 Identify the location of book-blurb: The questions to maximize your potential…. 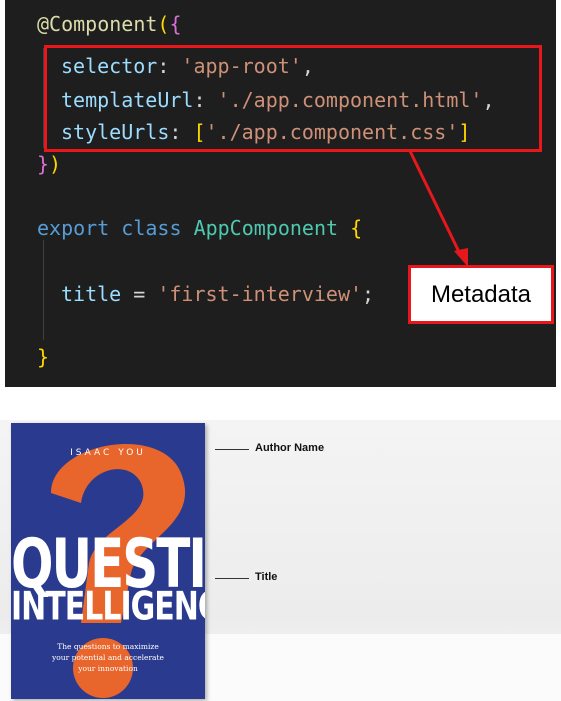
(108, 657).